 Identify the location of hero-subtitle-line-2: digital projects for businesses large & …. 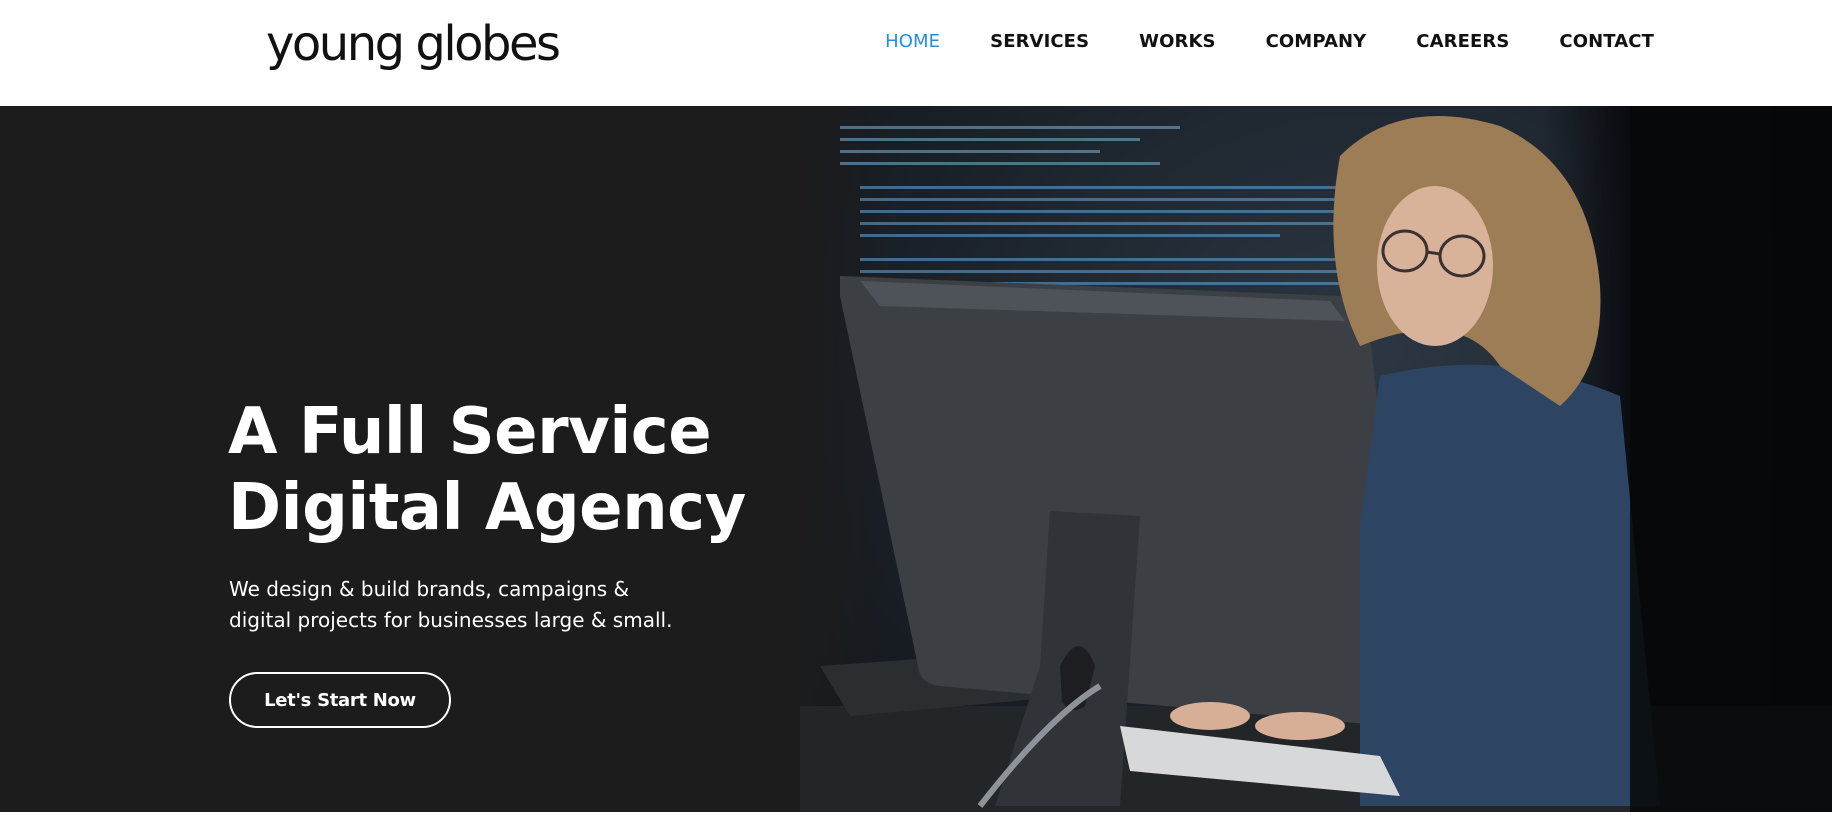
(451, 620).